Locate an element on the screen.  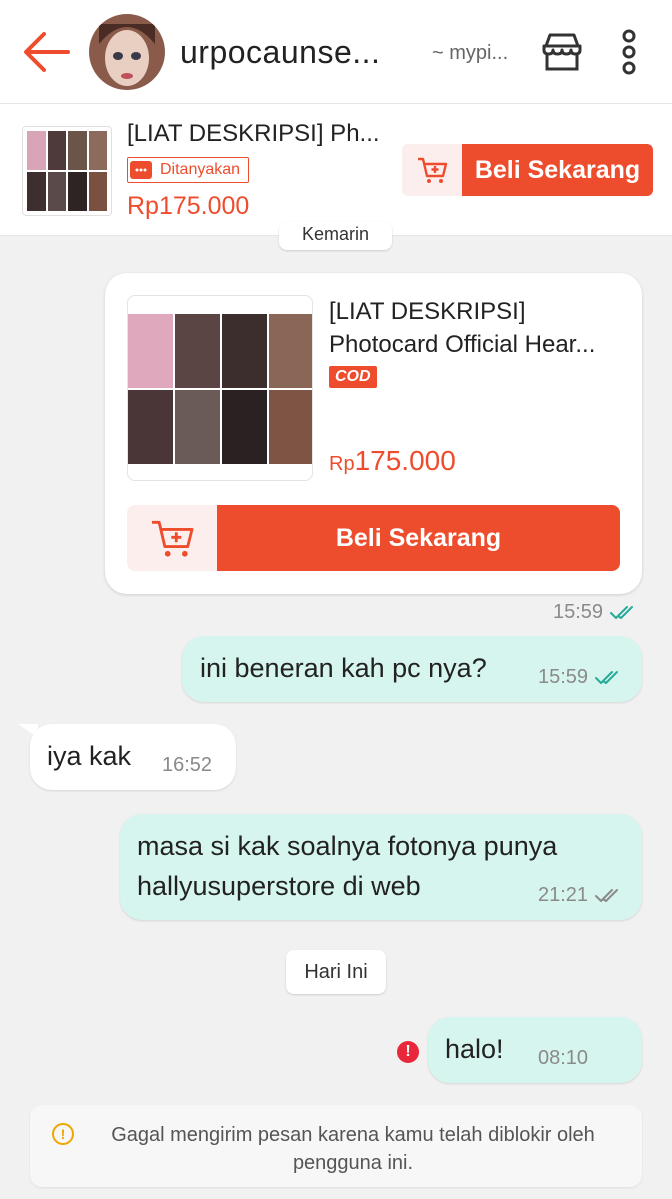
product-card-price: Rp175.000 is located at coordinates (392, 460).